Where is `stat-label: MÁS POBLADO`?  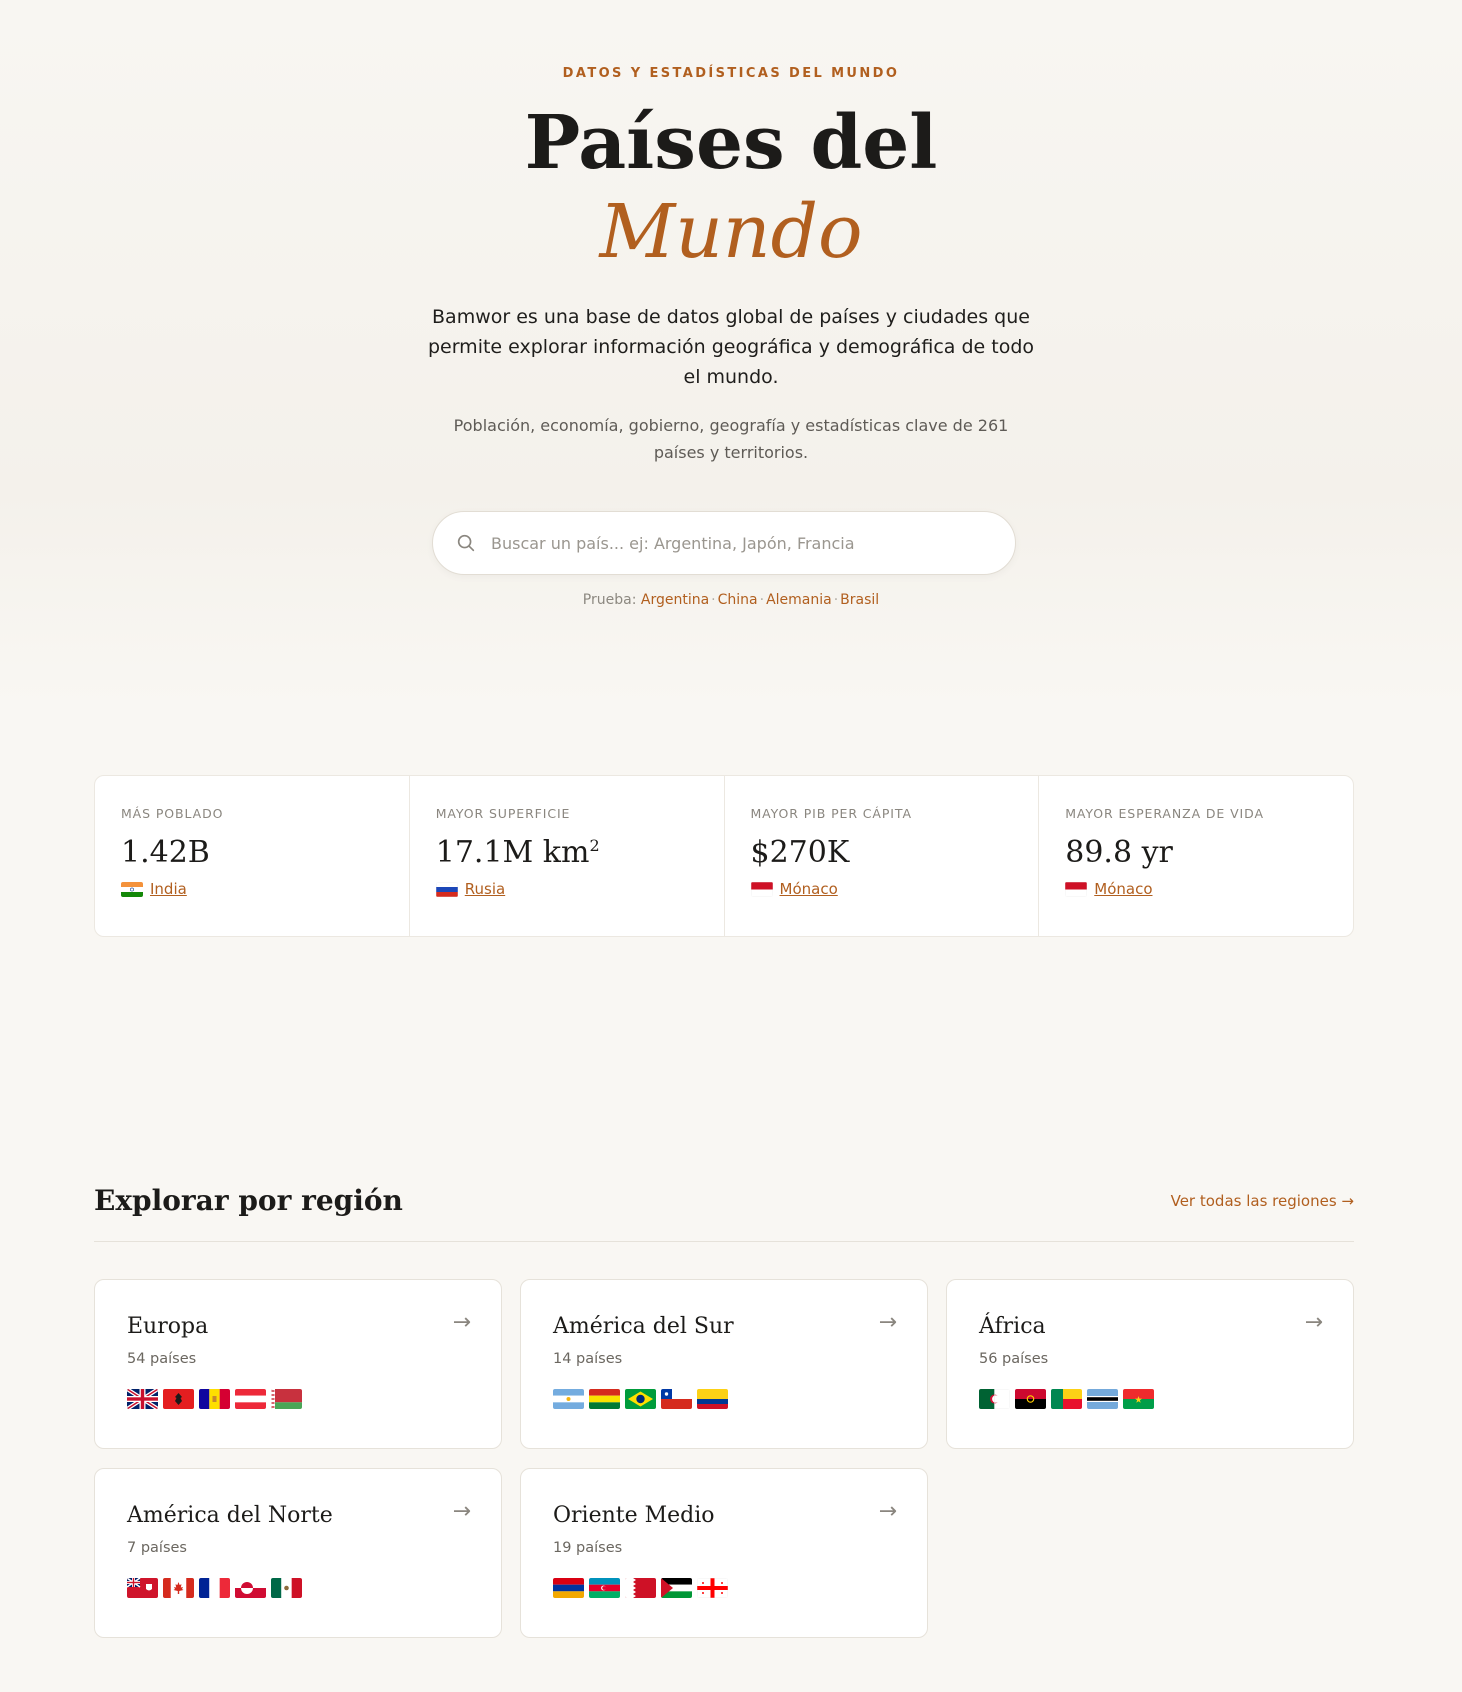
stat-label: MÁS POBLADO is located at coordinates (172, 813).